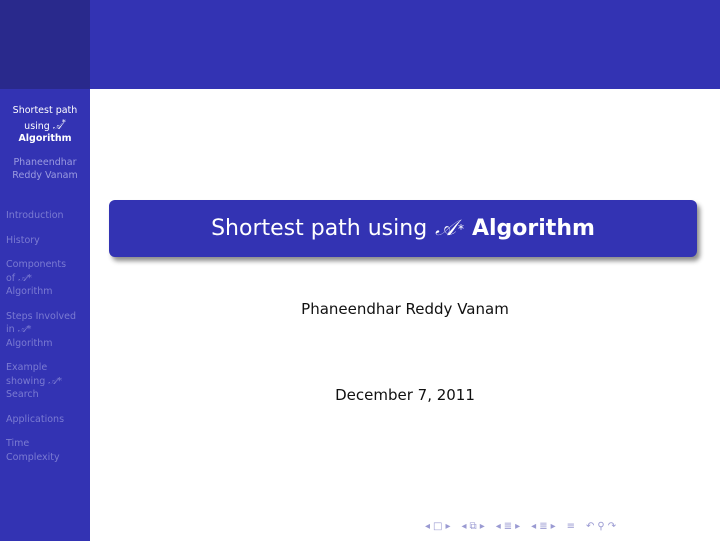 The width and height of the screenshot is (720, 541). I want to click on frame-next-icon: ▸, so click(447, 526).